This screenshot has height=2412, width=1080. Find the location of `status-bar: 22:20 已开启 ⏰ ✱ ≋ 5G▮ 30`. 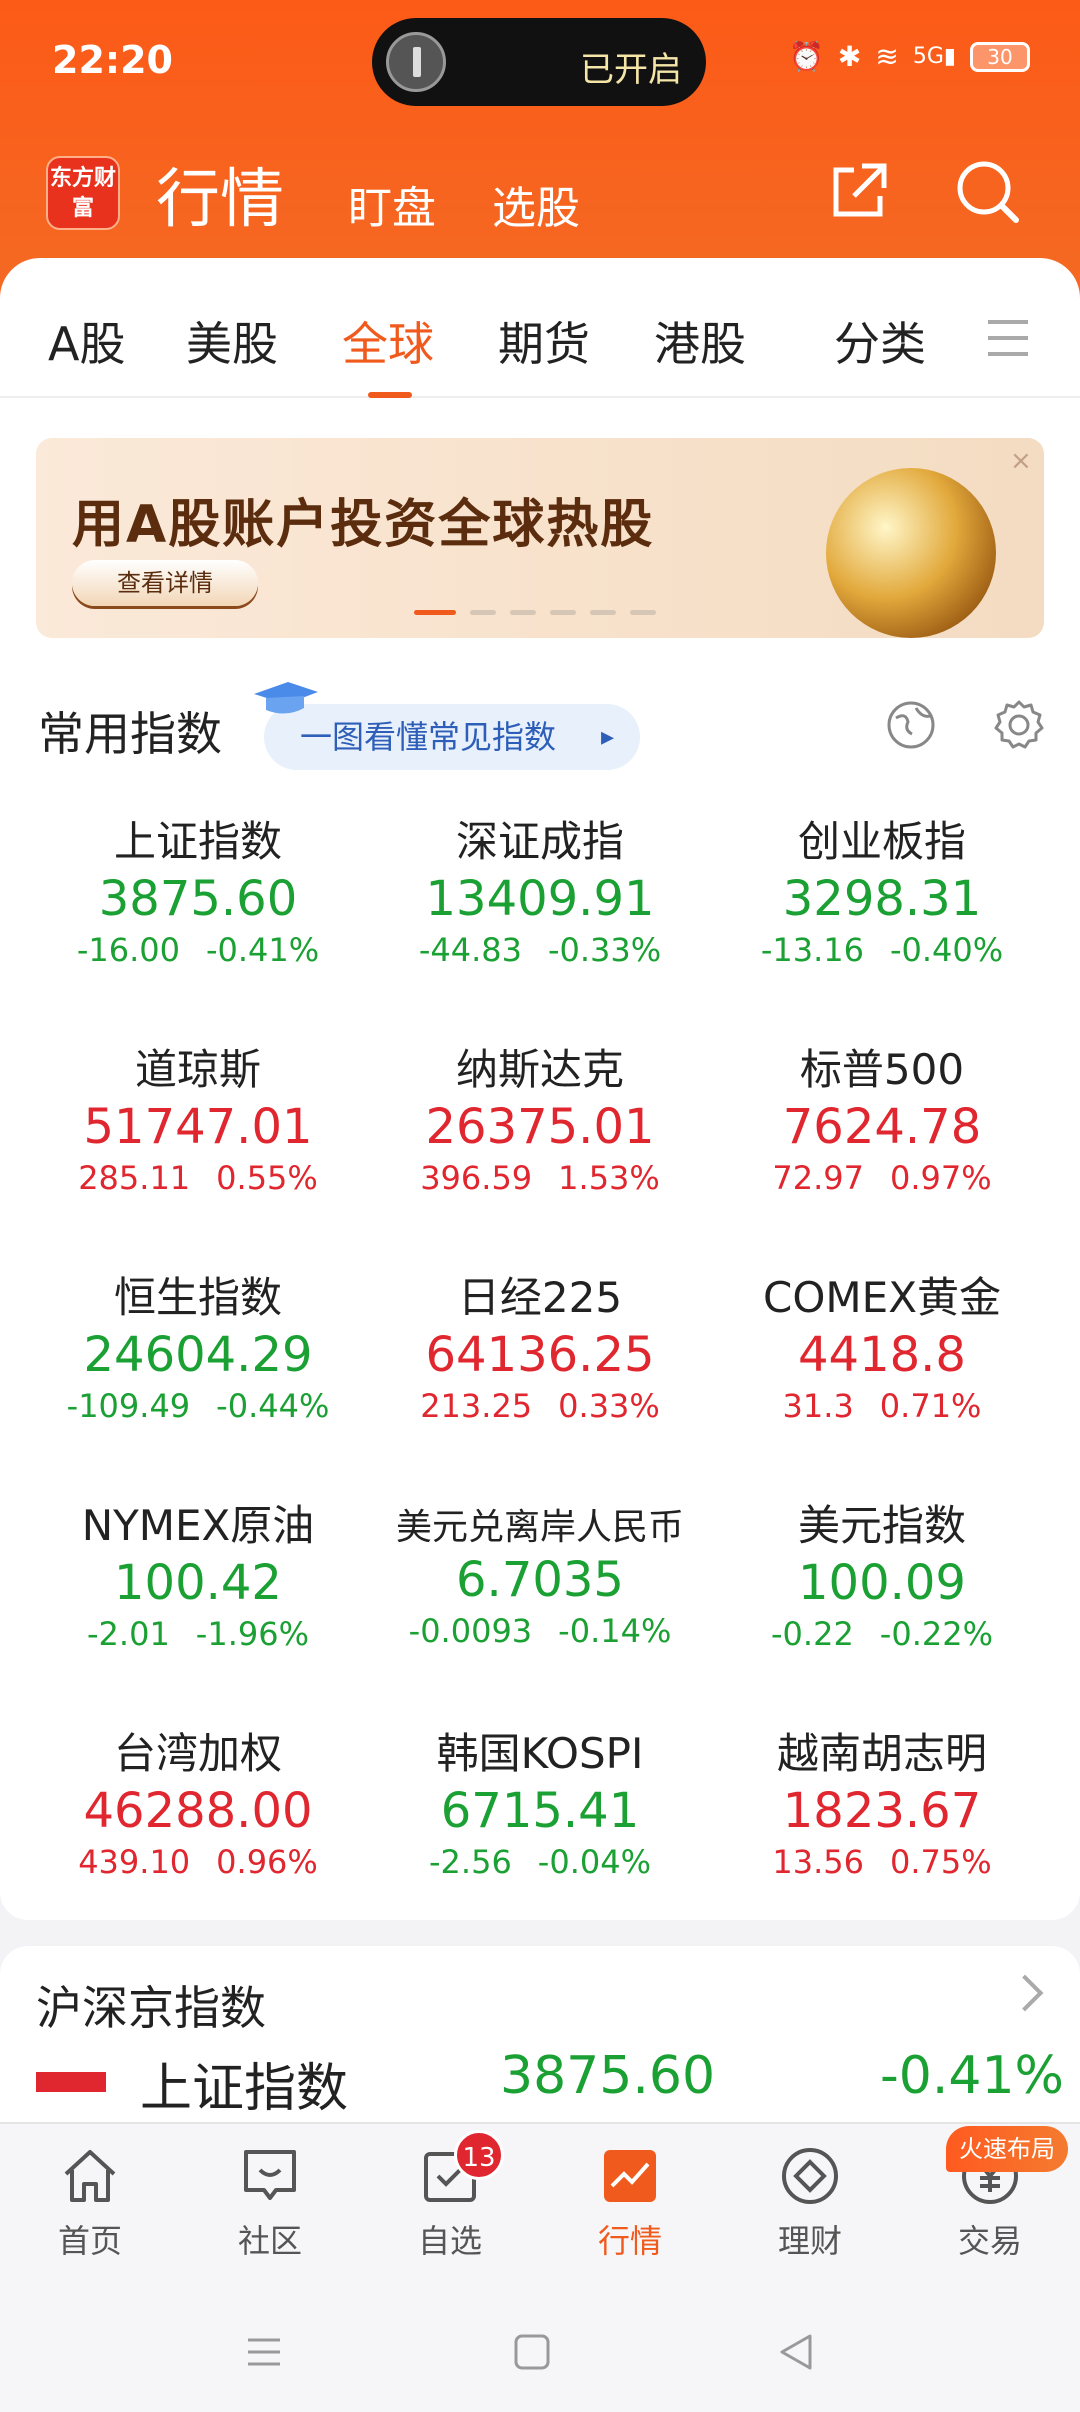

status-bar: 22:20 已开启 ⏰ ✱ ≋ 5G▮ 30 is located at coordinates (540, 60).